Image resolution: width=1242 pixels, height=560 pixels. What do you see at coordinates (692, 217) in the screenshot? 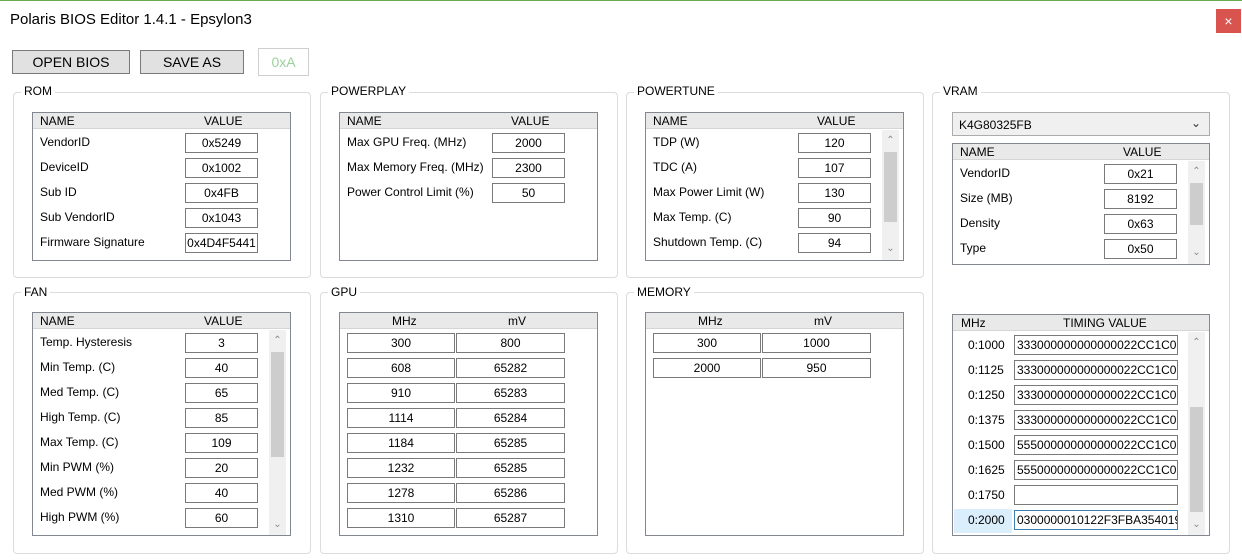
I see `powertune-row-label: Max Temp. (C)` at bounding box center [692, 217].